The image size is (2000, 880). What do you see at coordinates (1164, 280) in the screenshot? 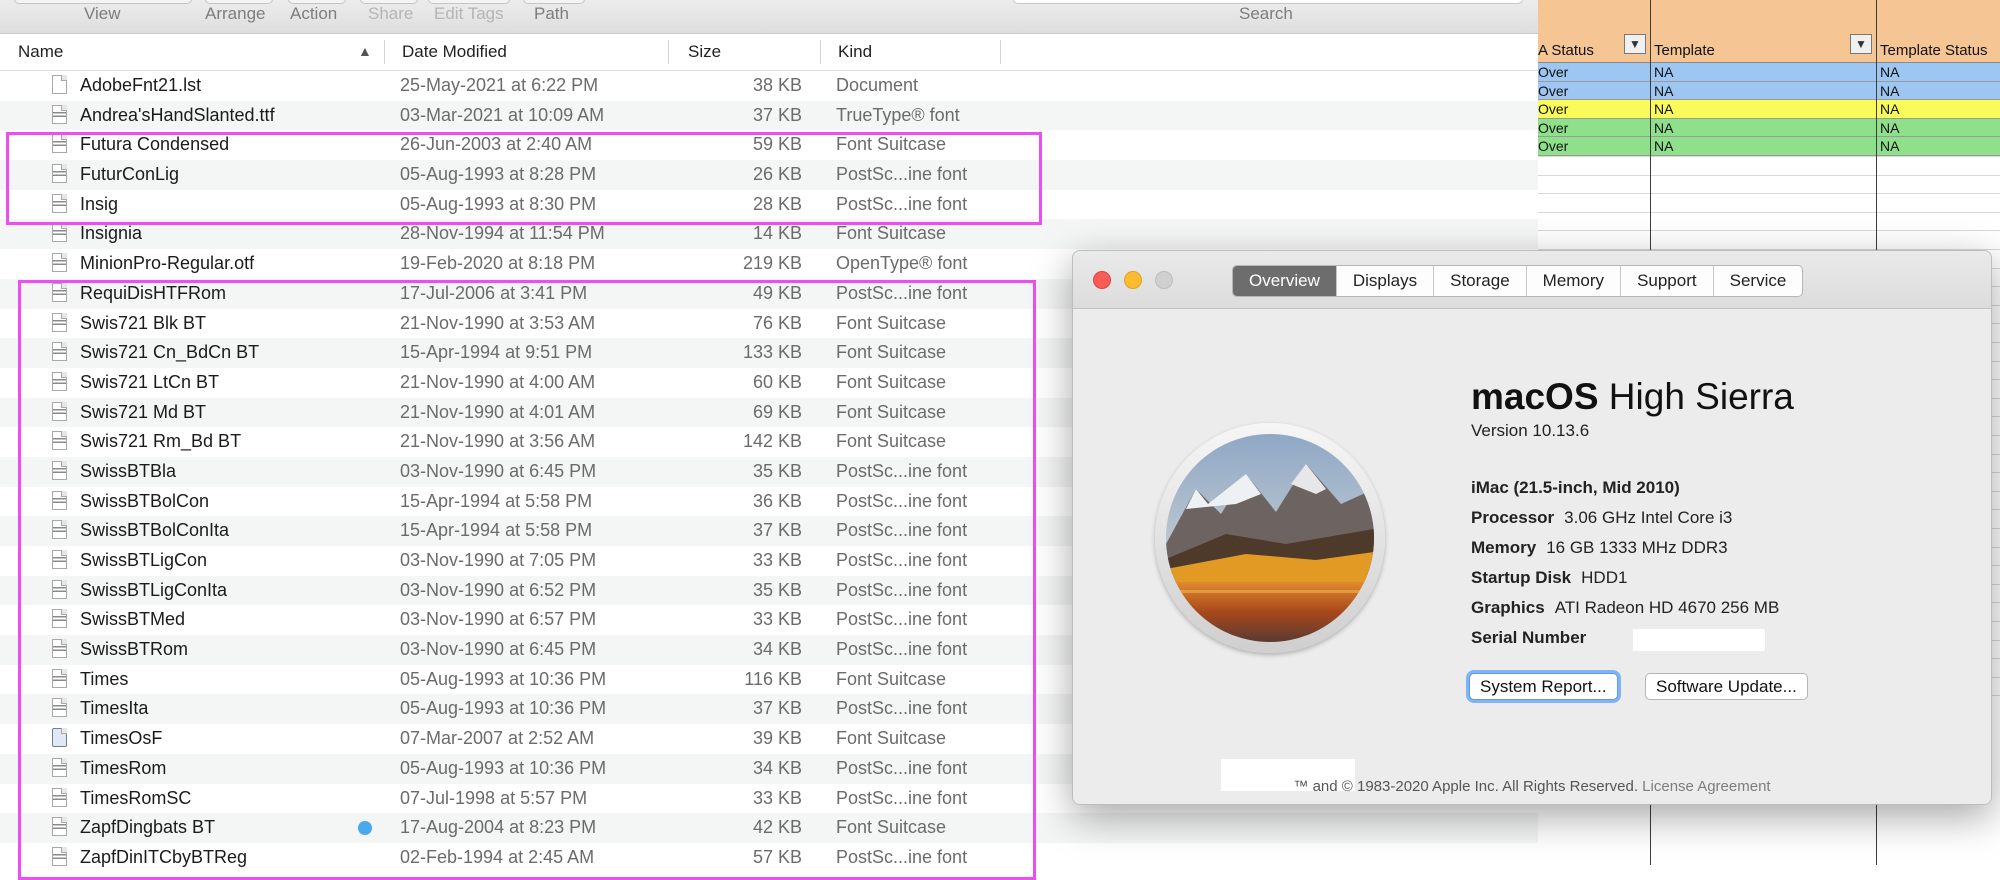
I see `zoom-button` at bounding box center [1164, 280].